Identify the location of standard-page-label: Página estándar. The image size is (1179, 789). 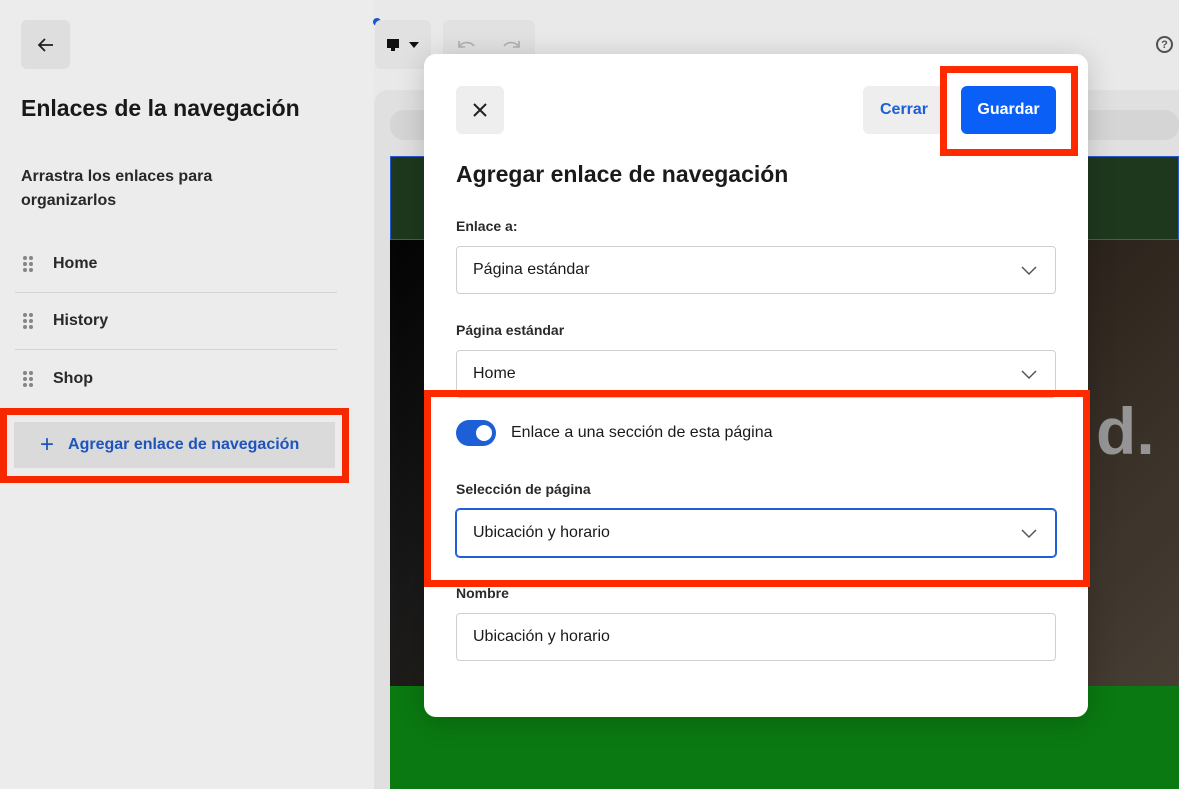
(510, 330).